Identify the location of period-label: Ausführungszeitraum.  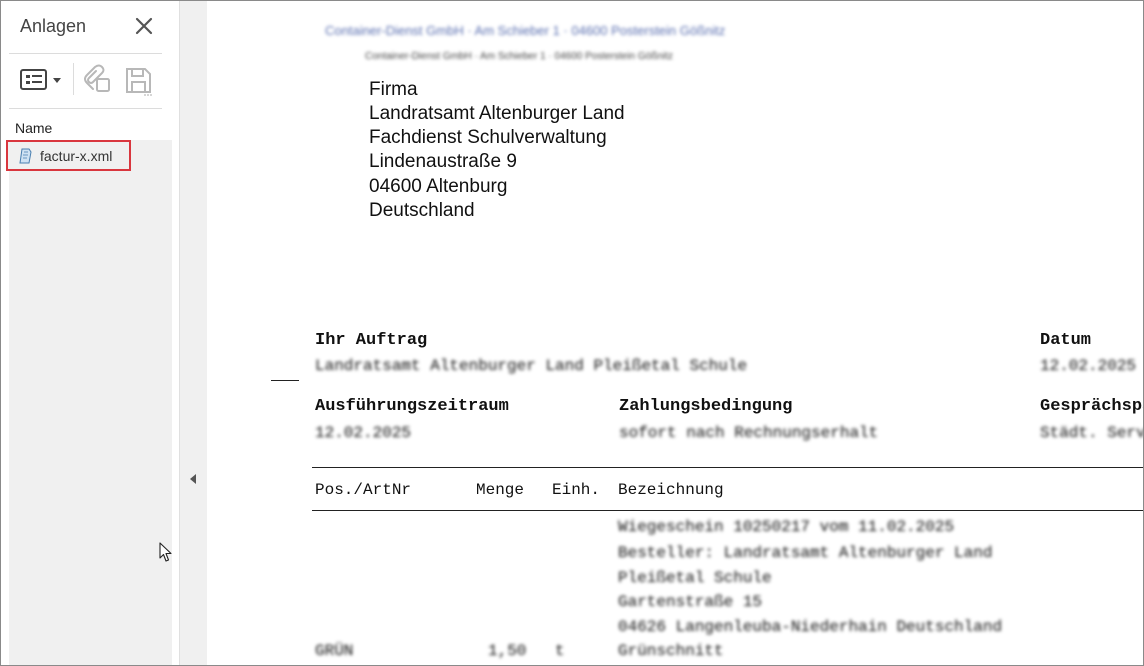
(412, 406).